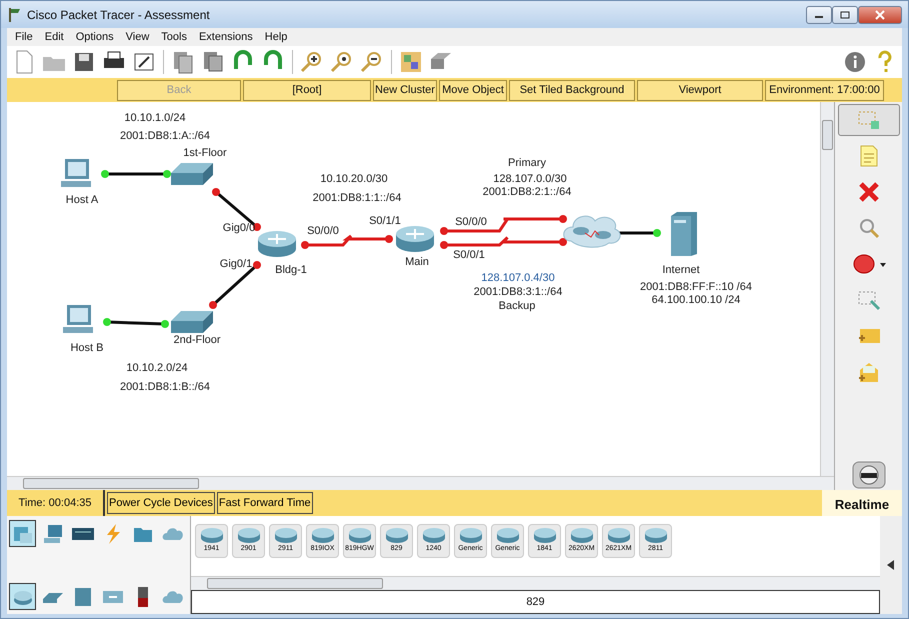  I want to click on device-scrollbar, so click(535, 583).